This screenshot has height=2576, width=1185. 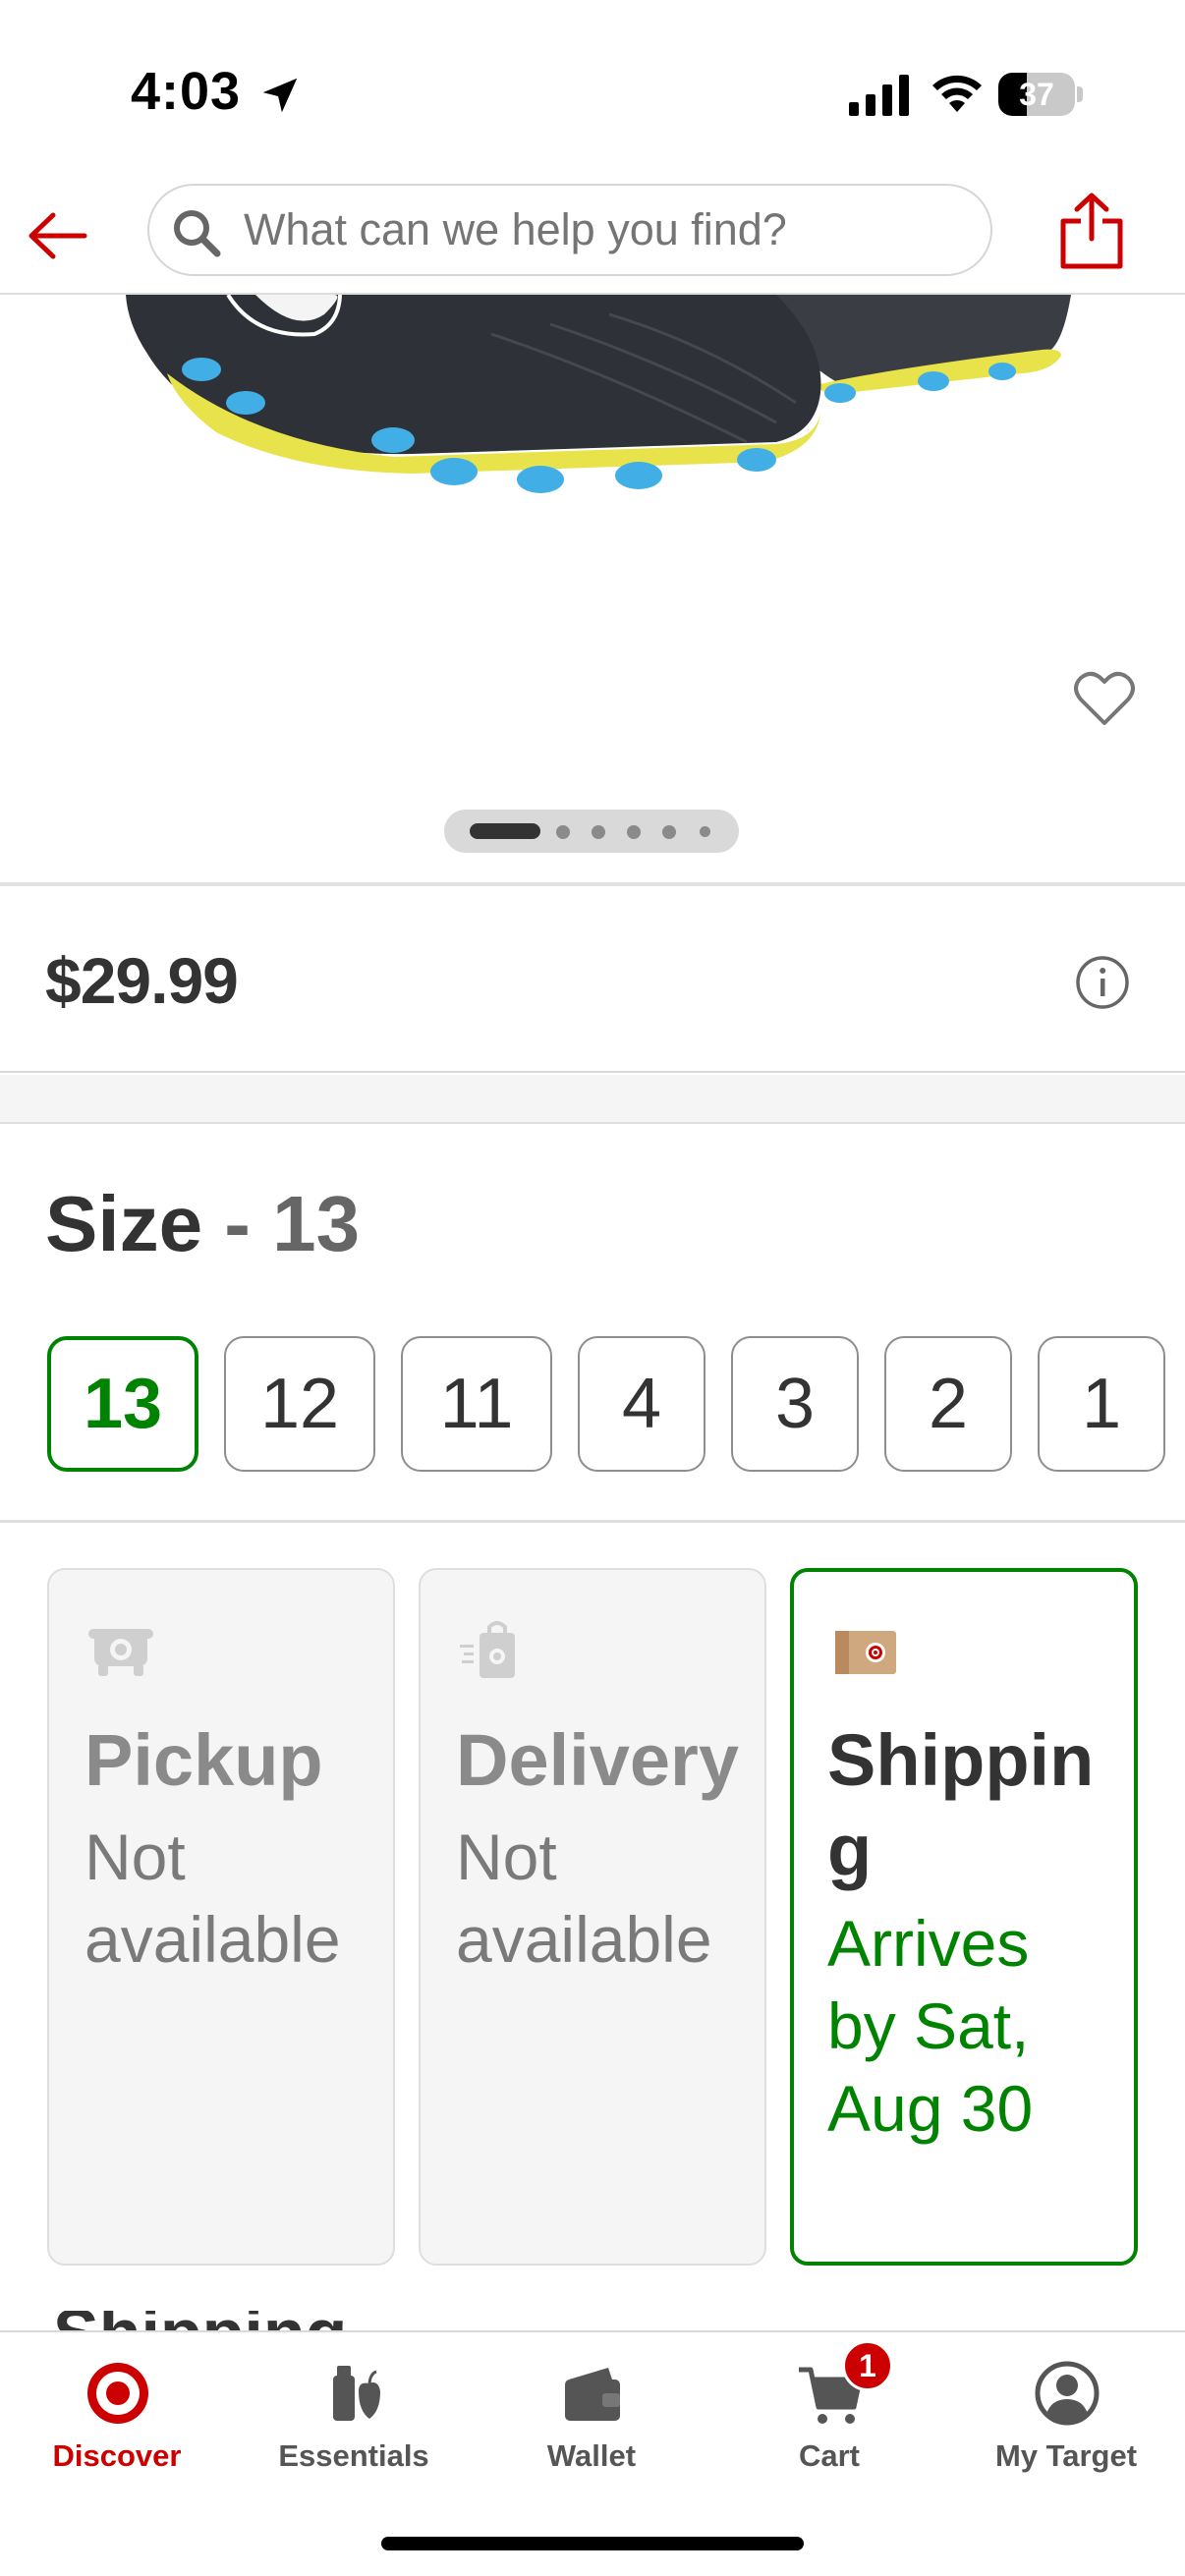 I want to click on next-section-heading-text: Shipping, so click(x=200, y=2320).